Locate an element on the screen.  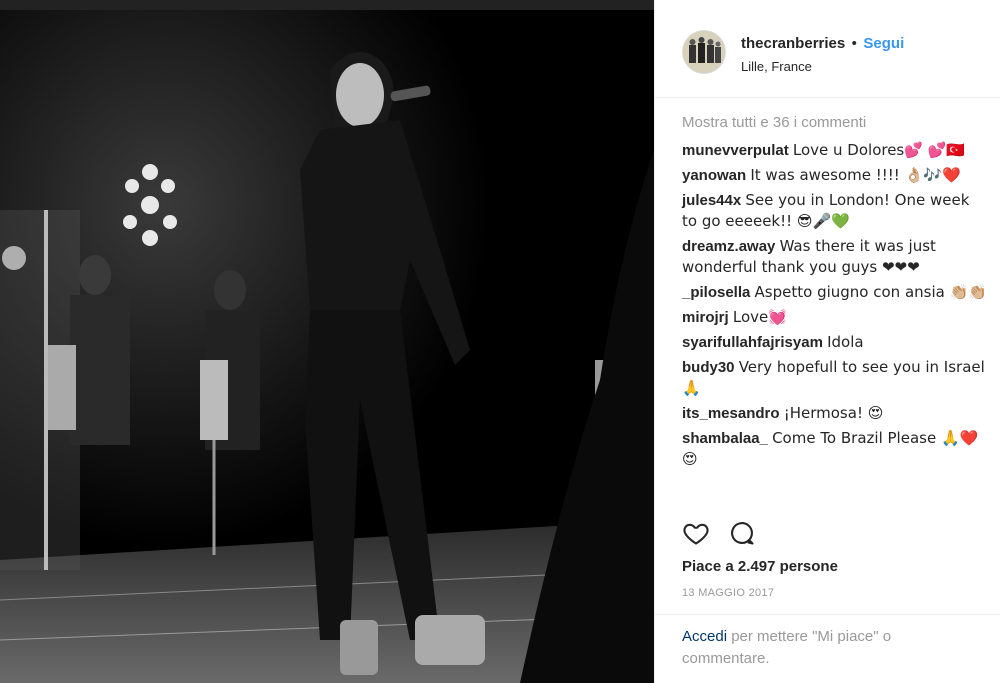
comment: mirojrj Love💓 is located at coordinates (834, 317).